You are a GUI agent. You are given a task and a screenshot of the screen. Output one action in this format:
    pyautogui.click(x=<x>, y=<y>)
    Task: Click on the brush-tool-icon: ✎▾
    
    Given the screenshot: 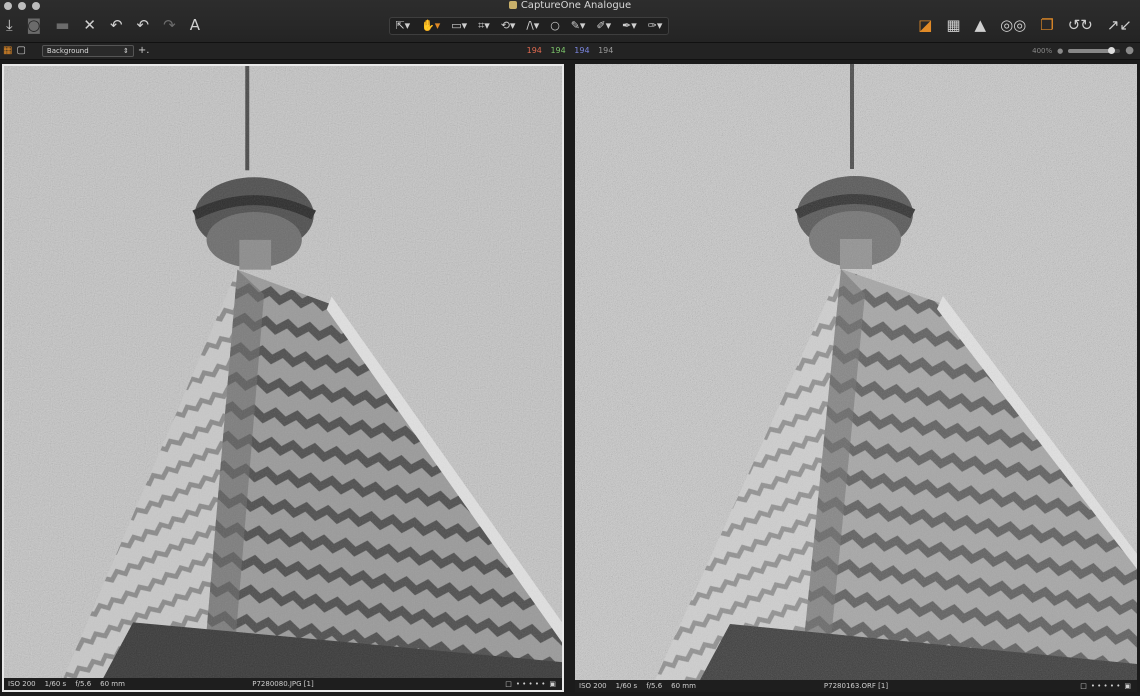 What is the action you would take?
    pyautogui.click(x=578, y=26)
    